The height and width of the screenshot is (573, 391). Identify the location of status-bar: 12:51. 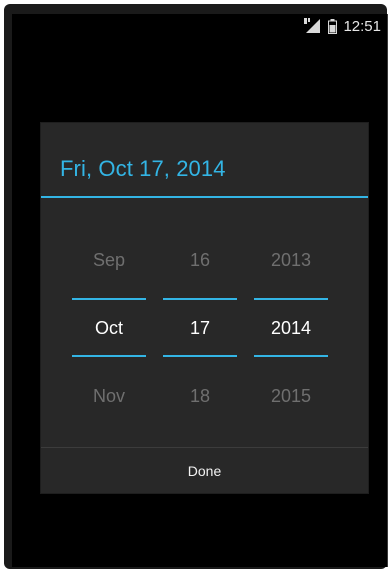
(345, 26).